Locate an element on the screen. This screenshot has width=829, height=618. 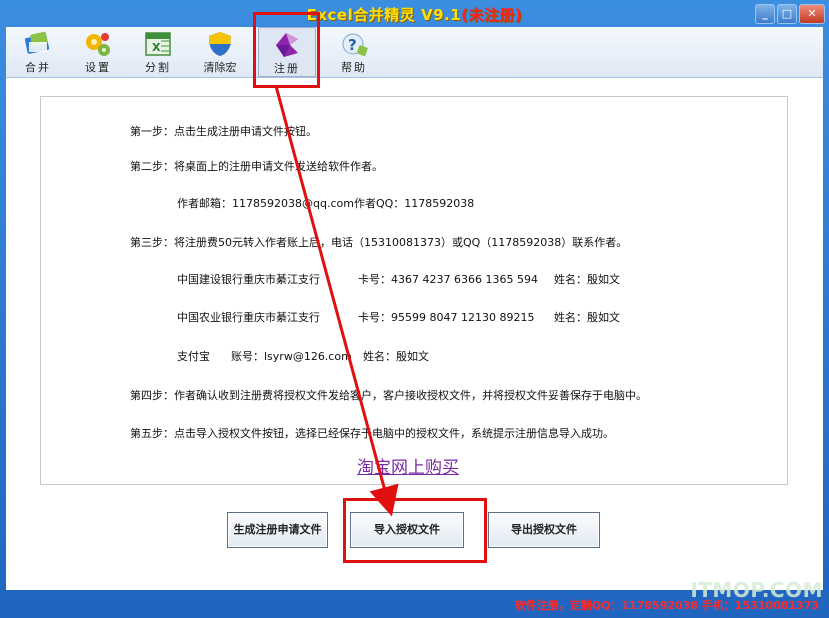
annotation-arrow is located at coordinates (336, 301).